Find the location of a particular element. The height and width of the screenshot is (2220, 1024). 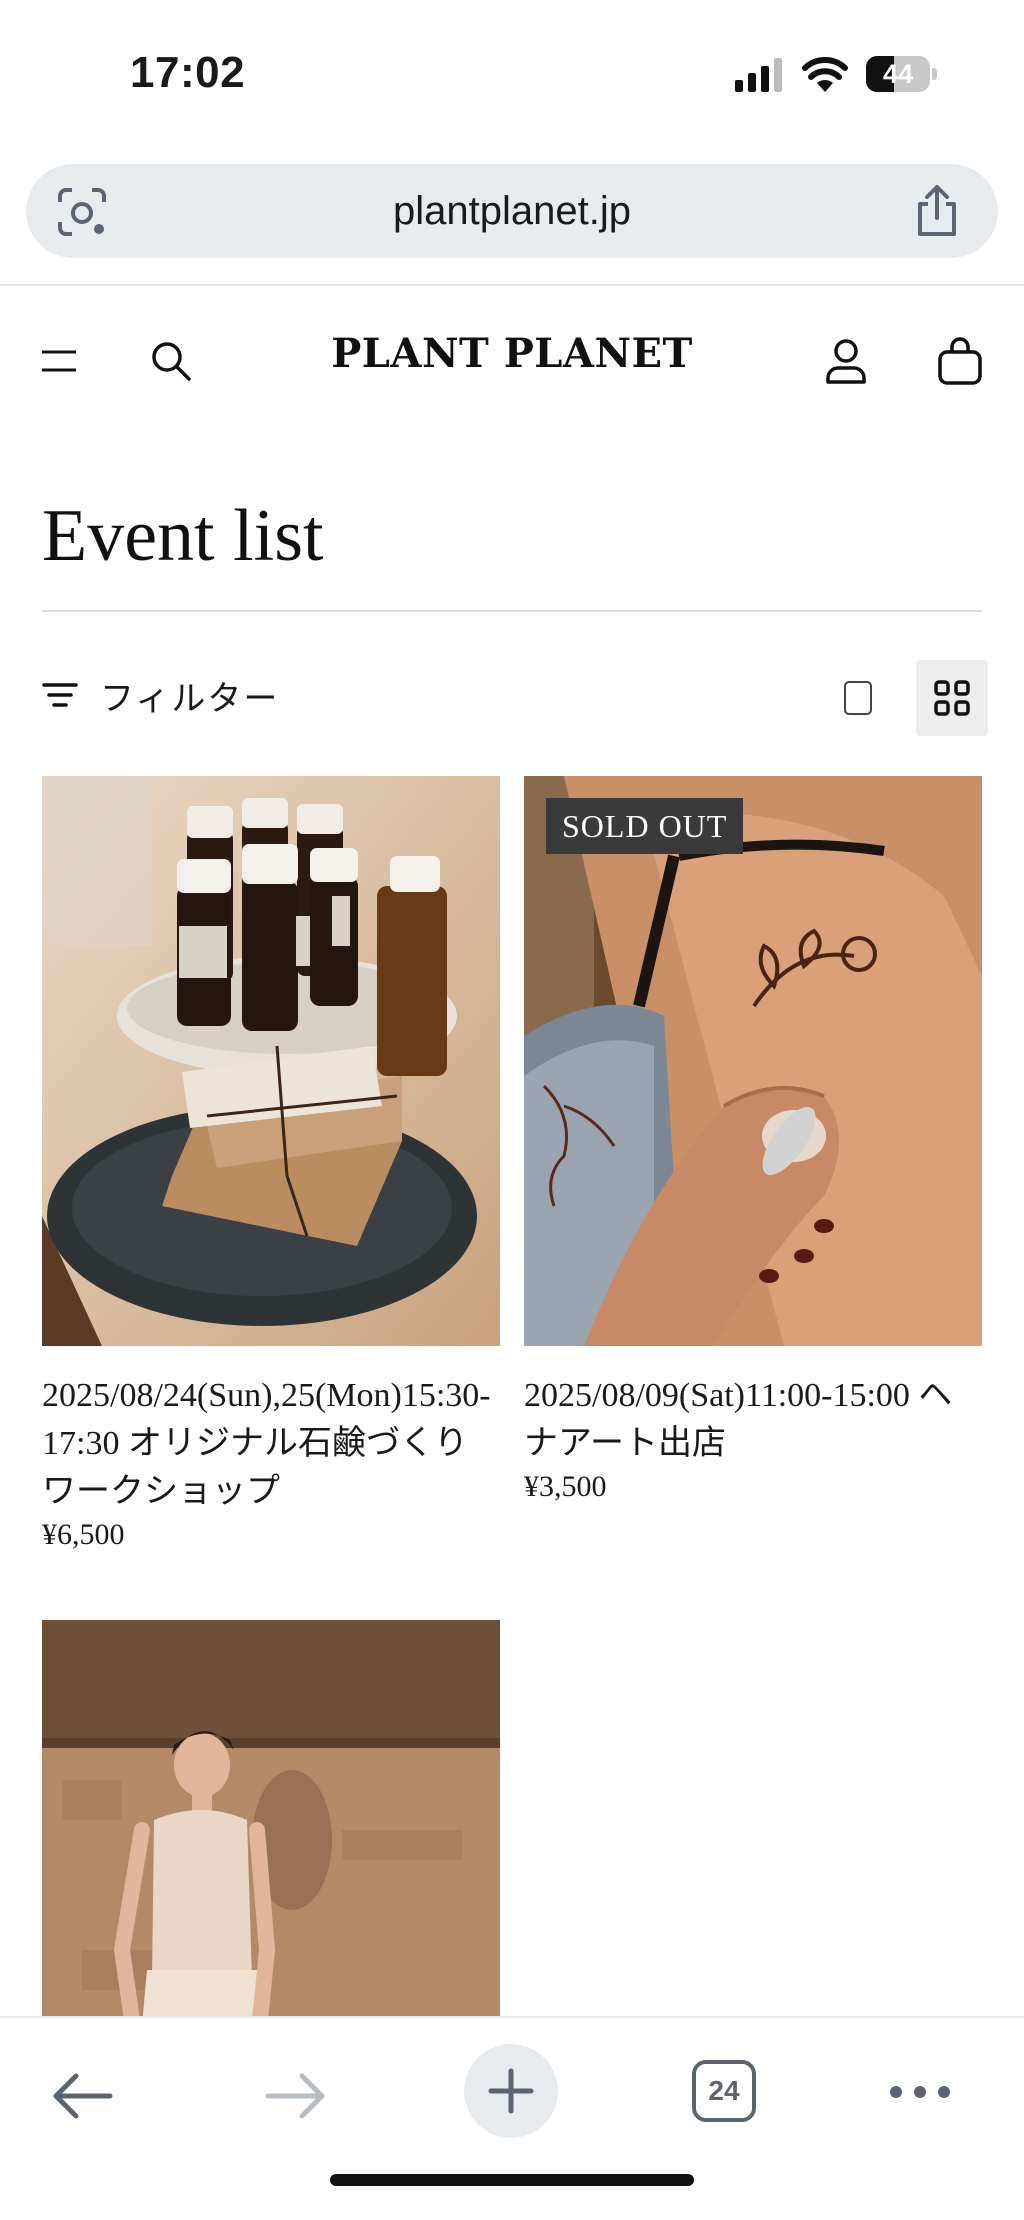

home-indicator is located at coordinates (512, 2180).